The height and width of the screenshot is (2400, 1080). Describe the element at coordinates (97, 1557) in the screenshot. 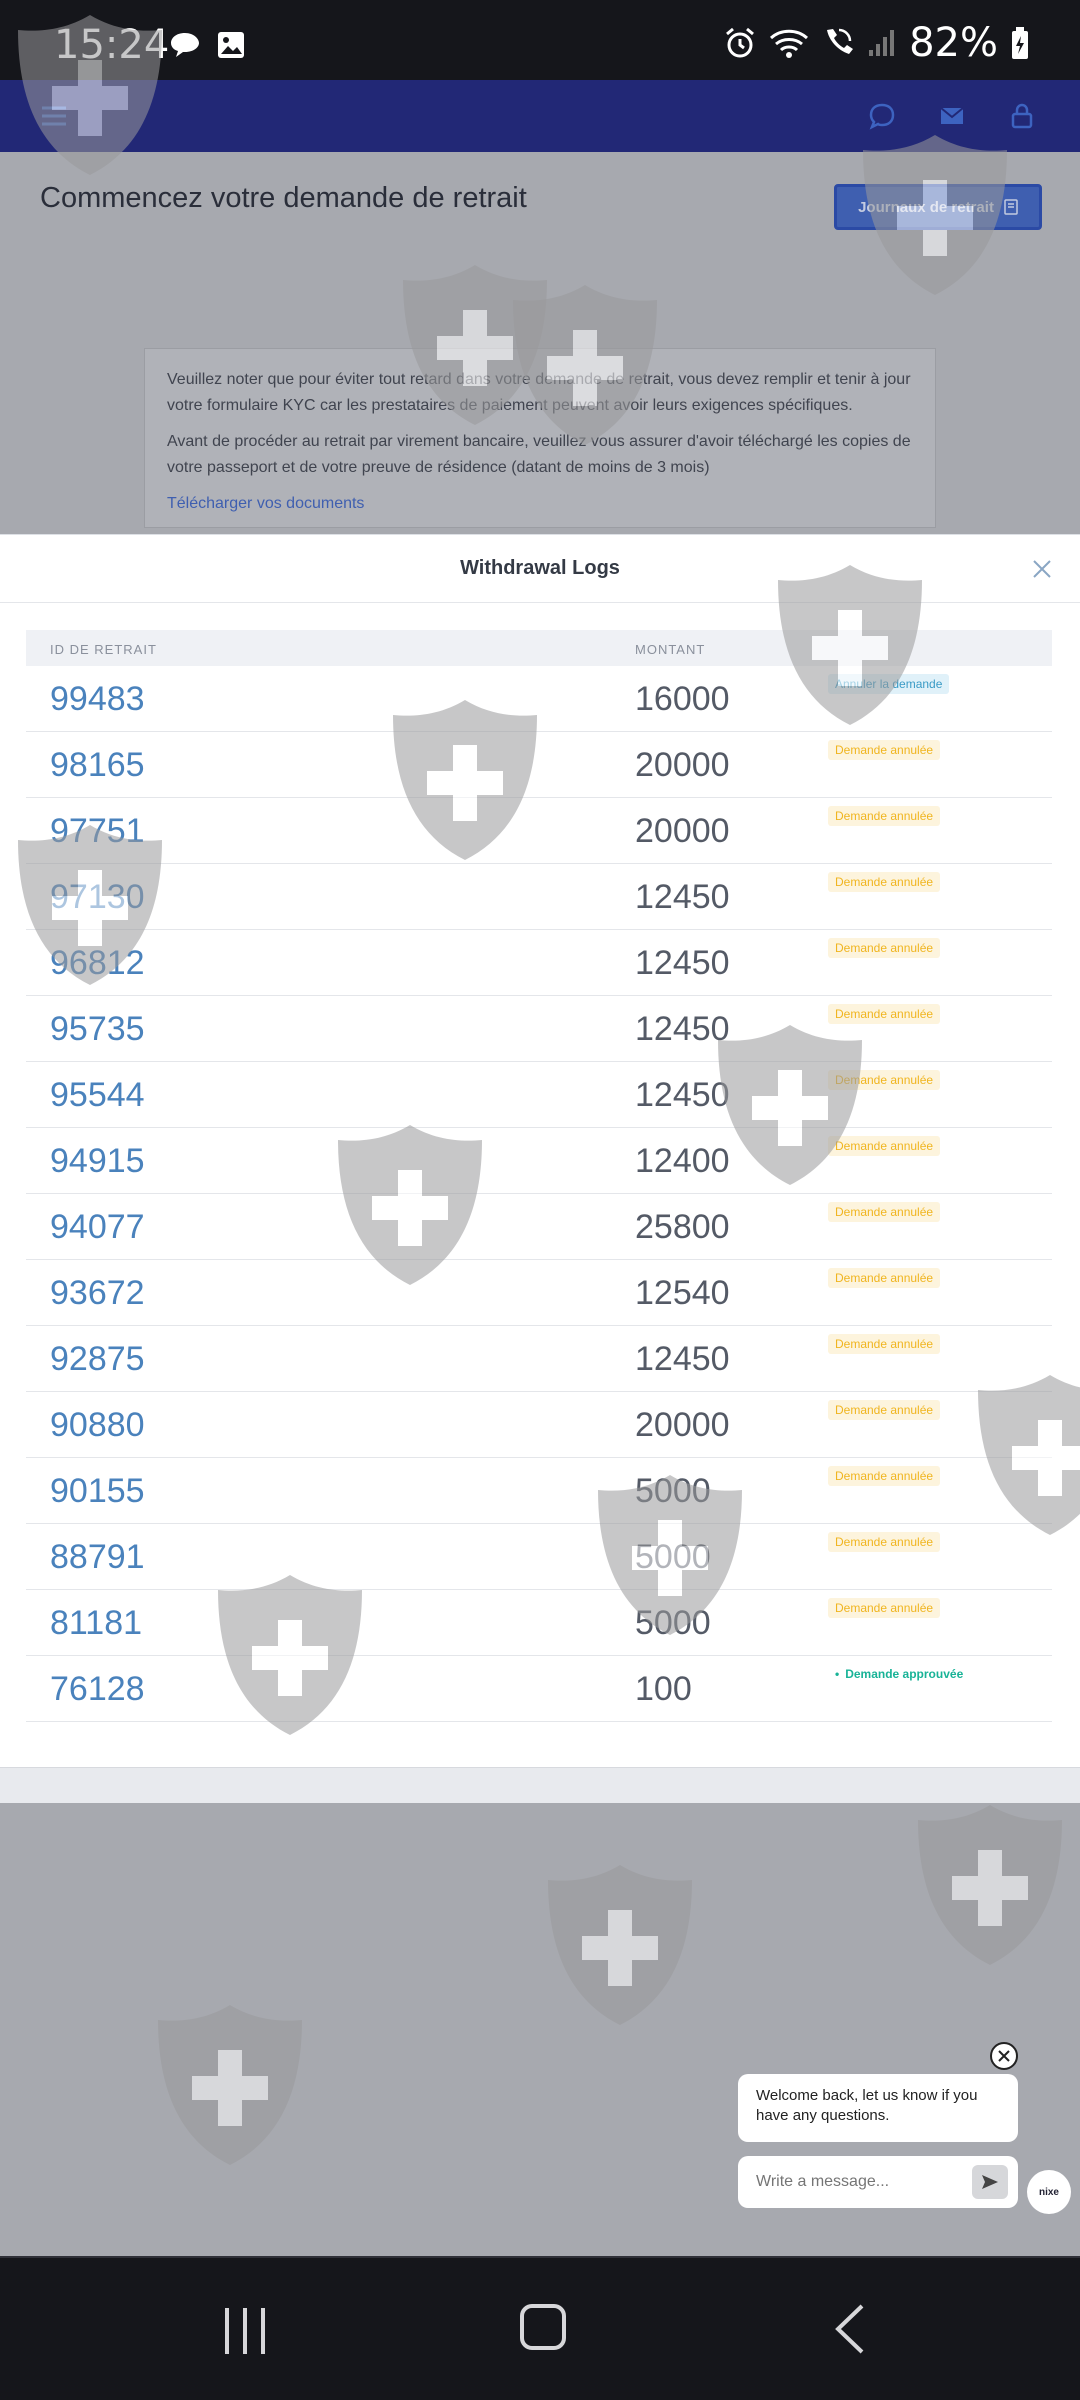

I see `withdrawal-id: 88791` at that location.